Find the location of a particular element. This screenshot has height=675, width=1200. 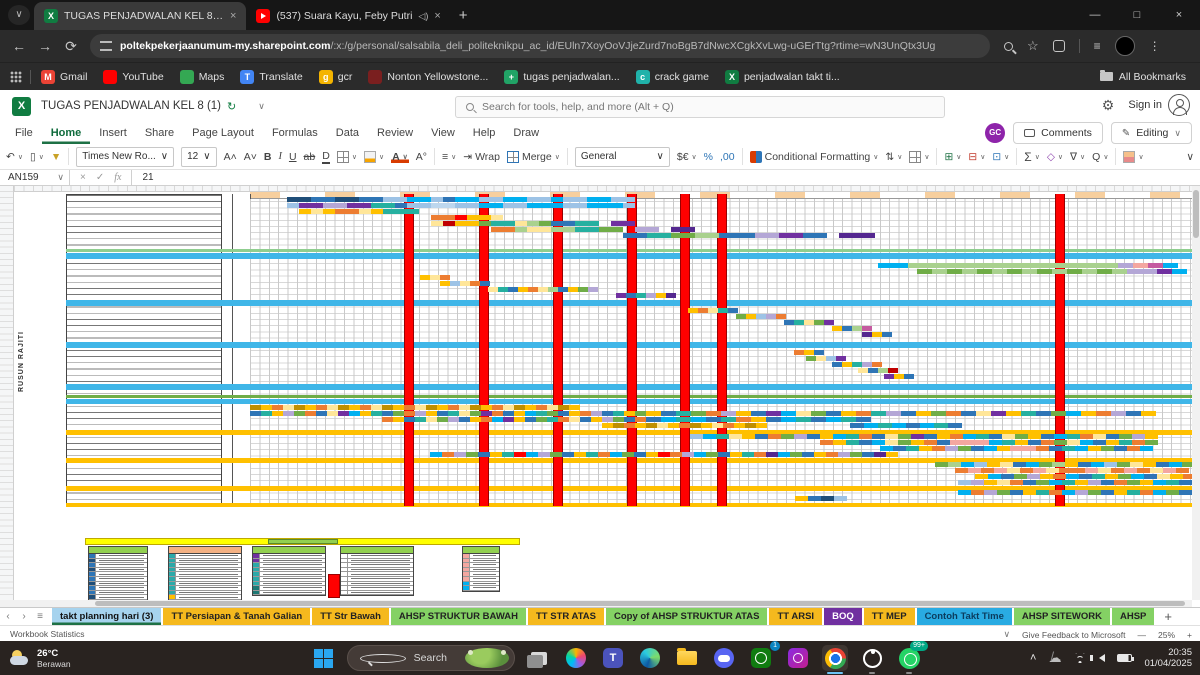

edge-icon is located at coordinates (650, 658).